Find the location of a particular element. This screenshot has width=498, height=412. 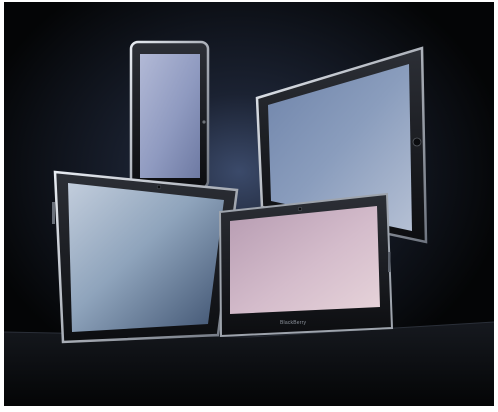

motorola-screen is located at coordinates (146, 257).